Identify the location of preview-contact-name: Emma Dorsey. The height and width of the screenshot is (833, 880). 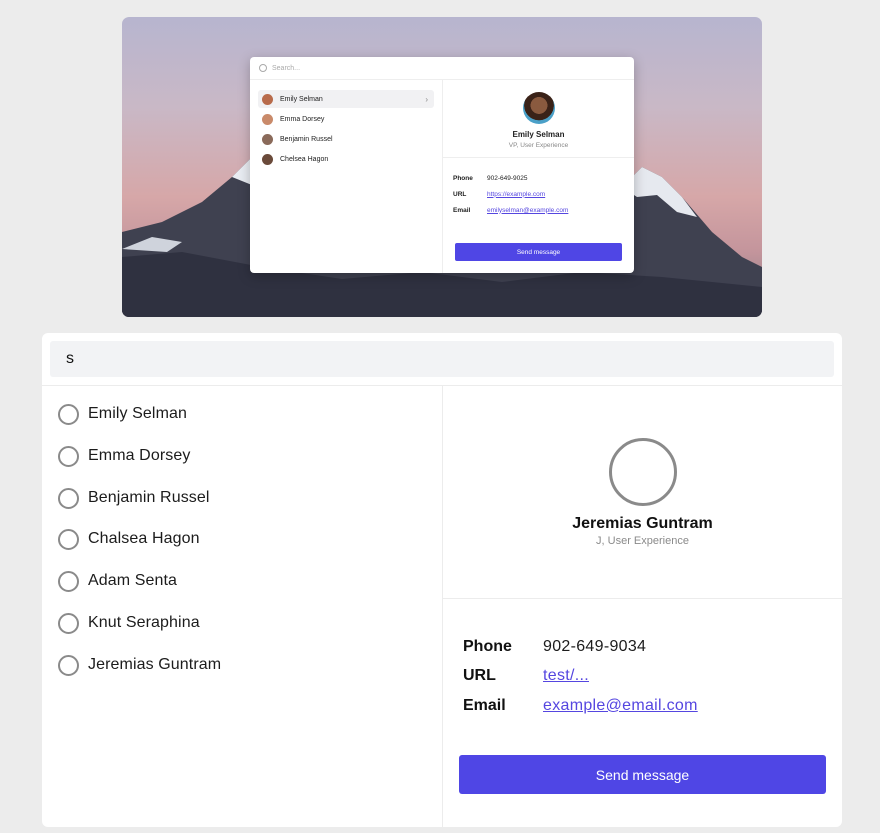
(302, 119).